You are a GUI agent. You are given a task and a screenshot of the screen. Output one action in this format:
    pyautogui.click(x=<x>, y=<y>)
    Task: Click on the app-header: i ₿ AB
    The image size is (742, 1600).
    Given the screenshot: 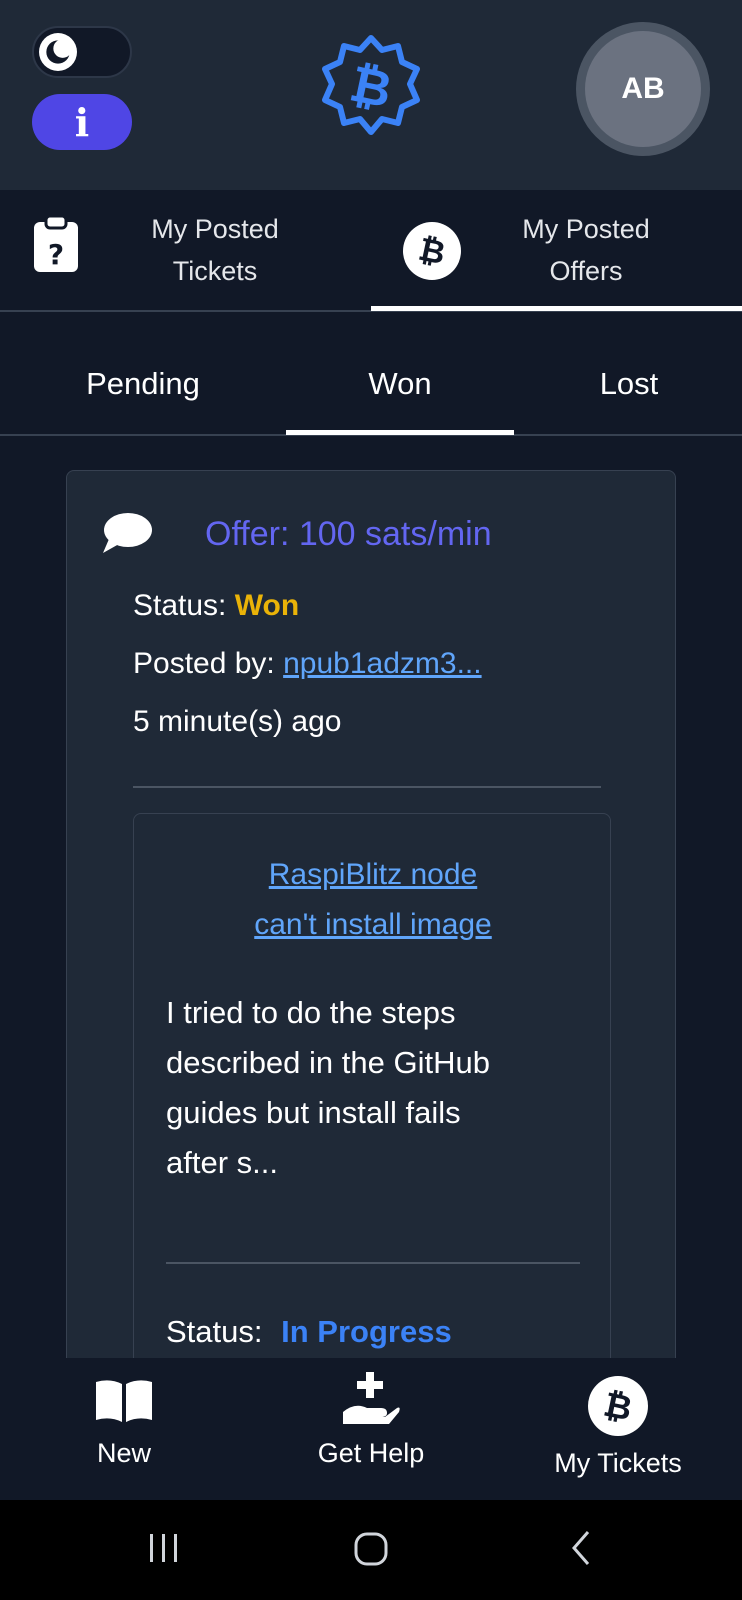 What is the action you would take?
    pyautogui.click(x=371, y=95)
    